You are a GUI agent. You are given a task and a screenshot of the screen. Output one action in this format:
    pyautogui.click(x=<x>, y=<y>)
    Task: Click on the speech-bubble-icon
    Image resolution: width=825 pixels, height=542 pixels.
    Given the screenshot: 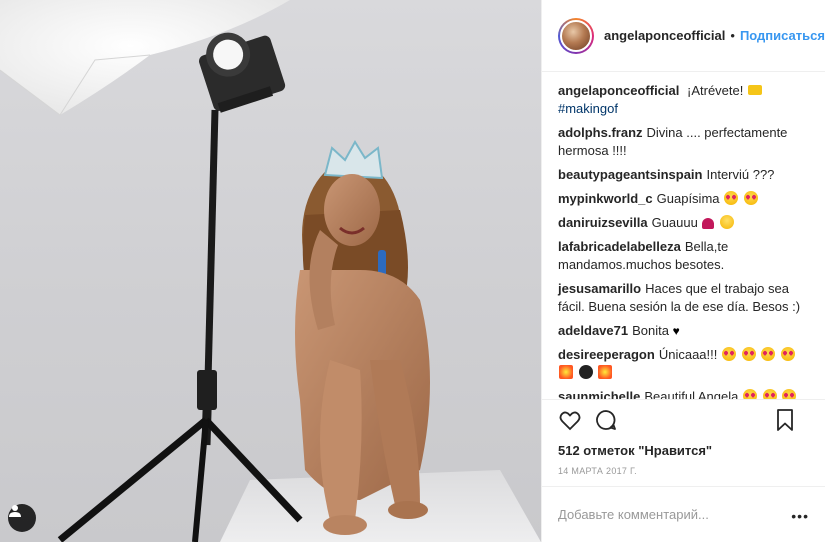 What is the action you would take?
    pyautogui.click(x=606, y=420)
    